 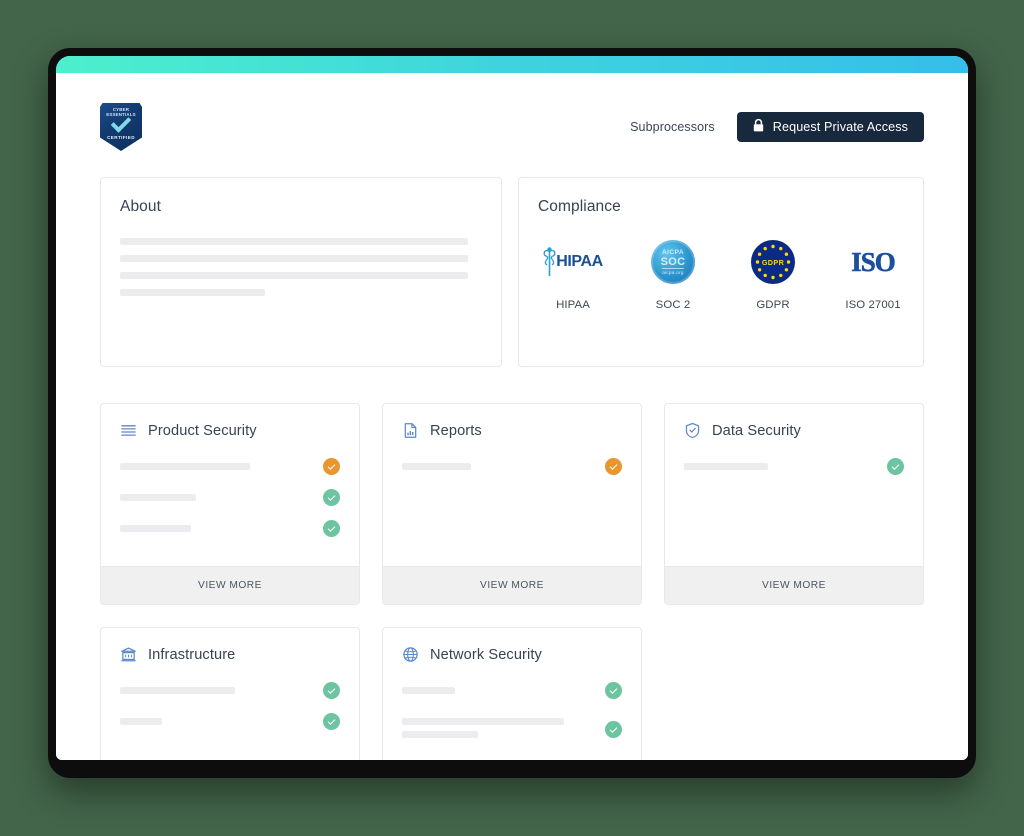 I want to click on aicpa-soc-seal-icon: AICPA SOC aicpa.org, so click(x=673, y=262).